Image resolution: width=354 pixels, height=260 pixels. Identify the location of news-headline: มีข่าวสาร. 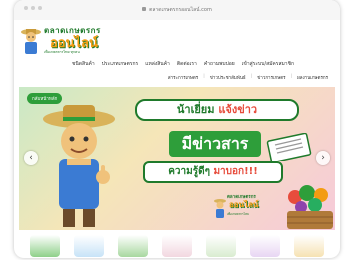
(215, 144).